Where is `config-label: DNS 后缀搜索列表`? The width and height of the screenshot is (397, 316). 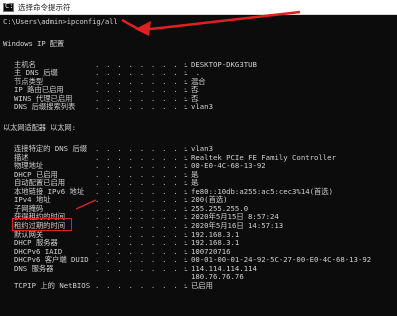
config-label: DNS 后缀搜索列表 is located at coordinates (45, 106).